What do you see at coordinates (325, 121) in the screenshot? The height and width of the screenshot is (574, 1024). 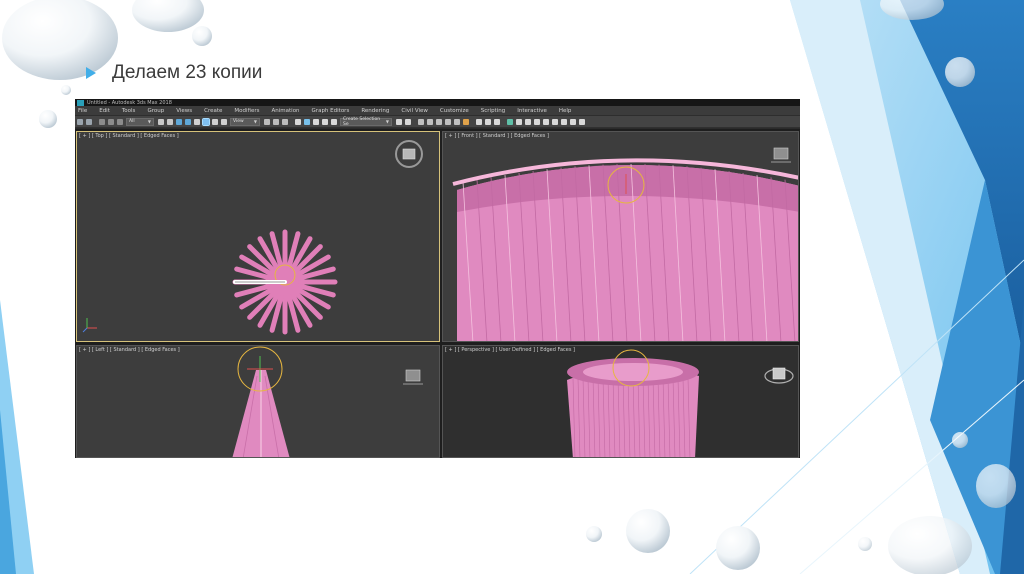 I see `spinner-snap-icon` at bounding box center [325, 121].